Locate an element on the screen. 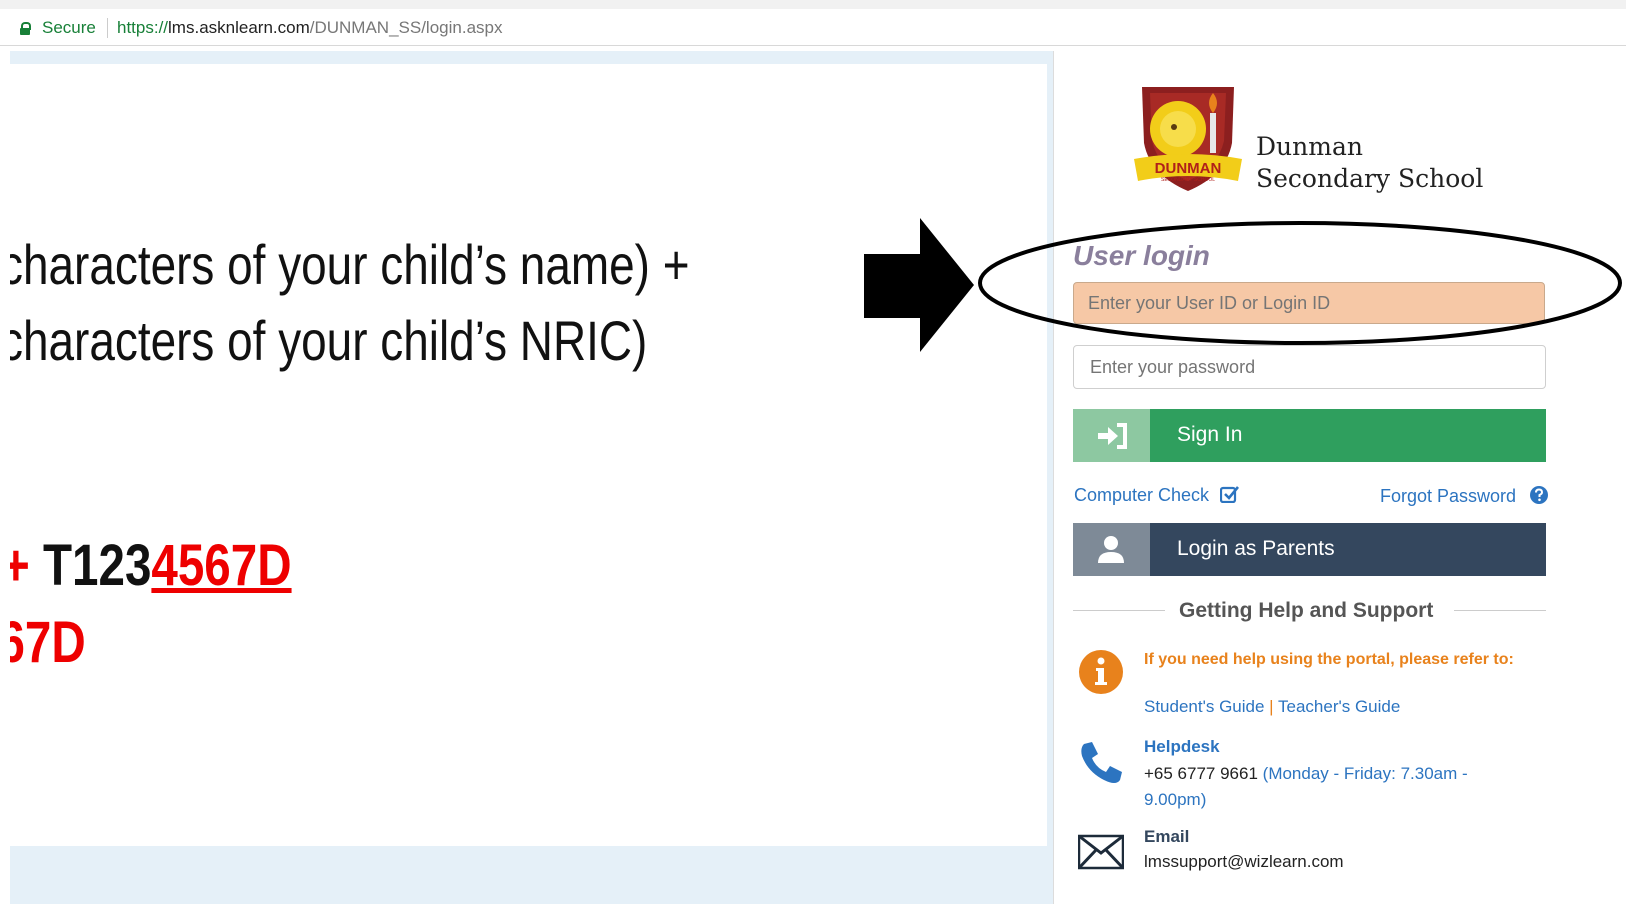  user-icon is located at coordinates (1111, 549).